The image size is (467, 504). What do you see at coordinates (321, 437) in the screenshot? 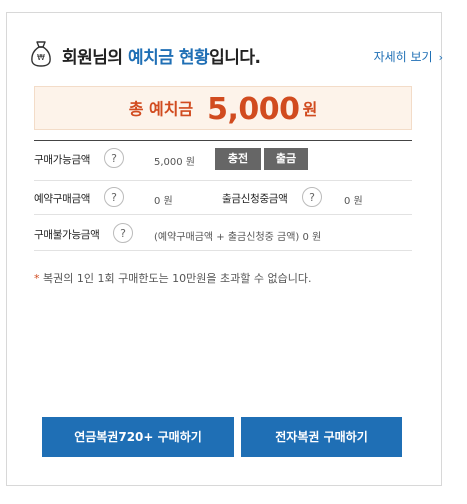
I see `e-lottery-buy-button: 전자복권 구매하기` at bounding box center [321, 437].